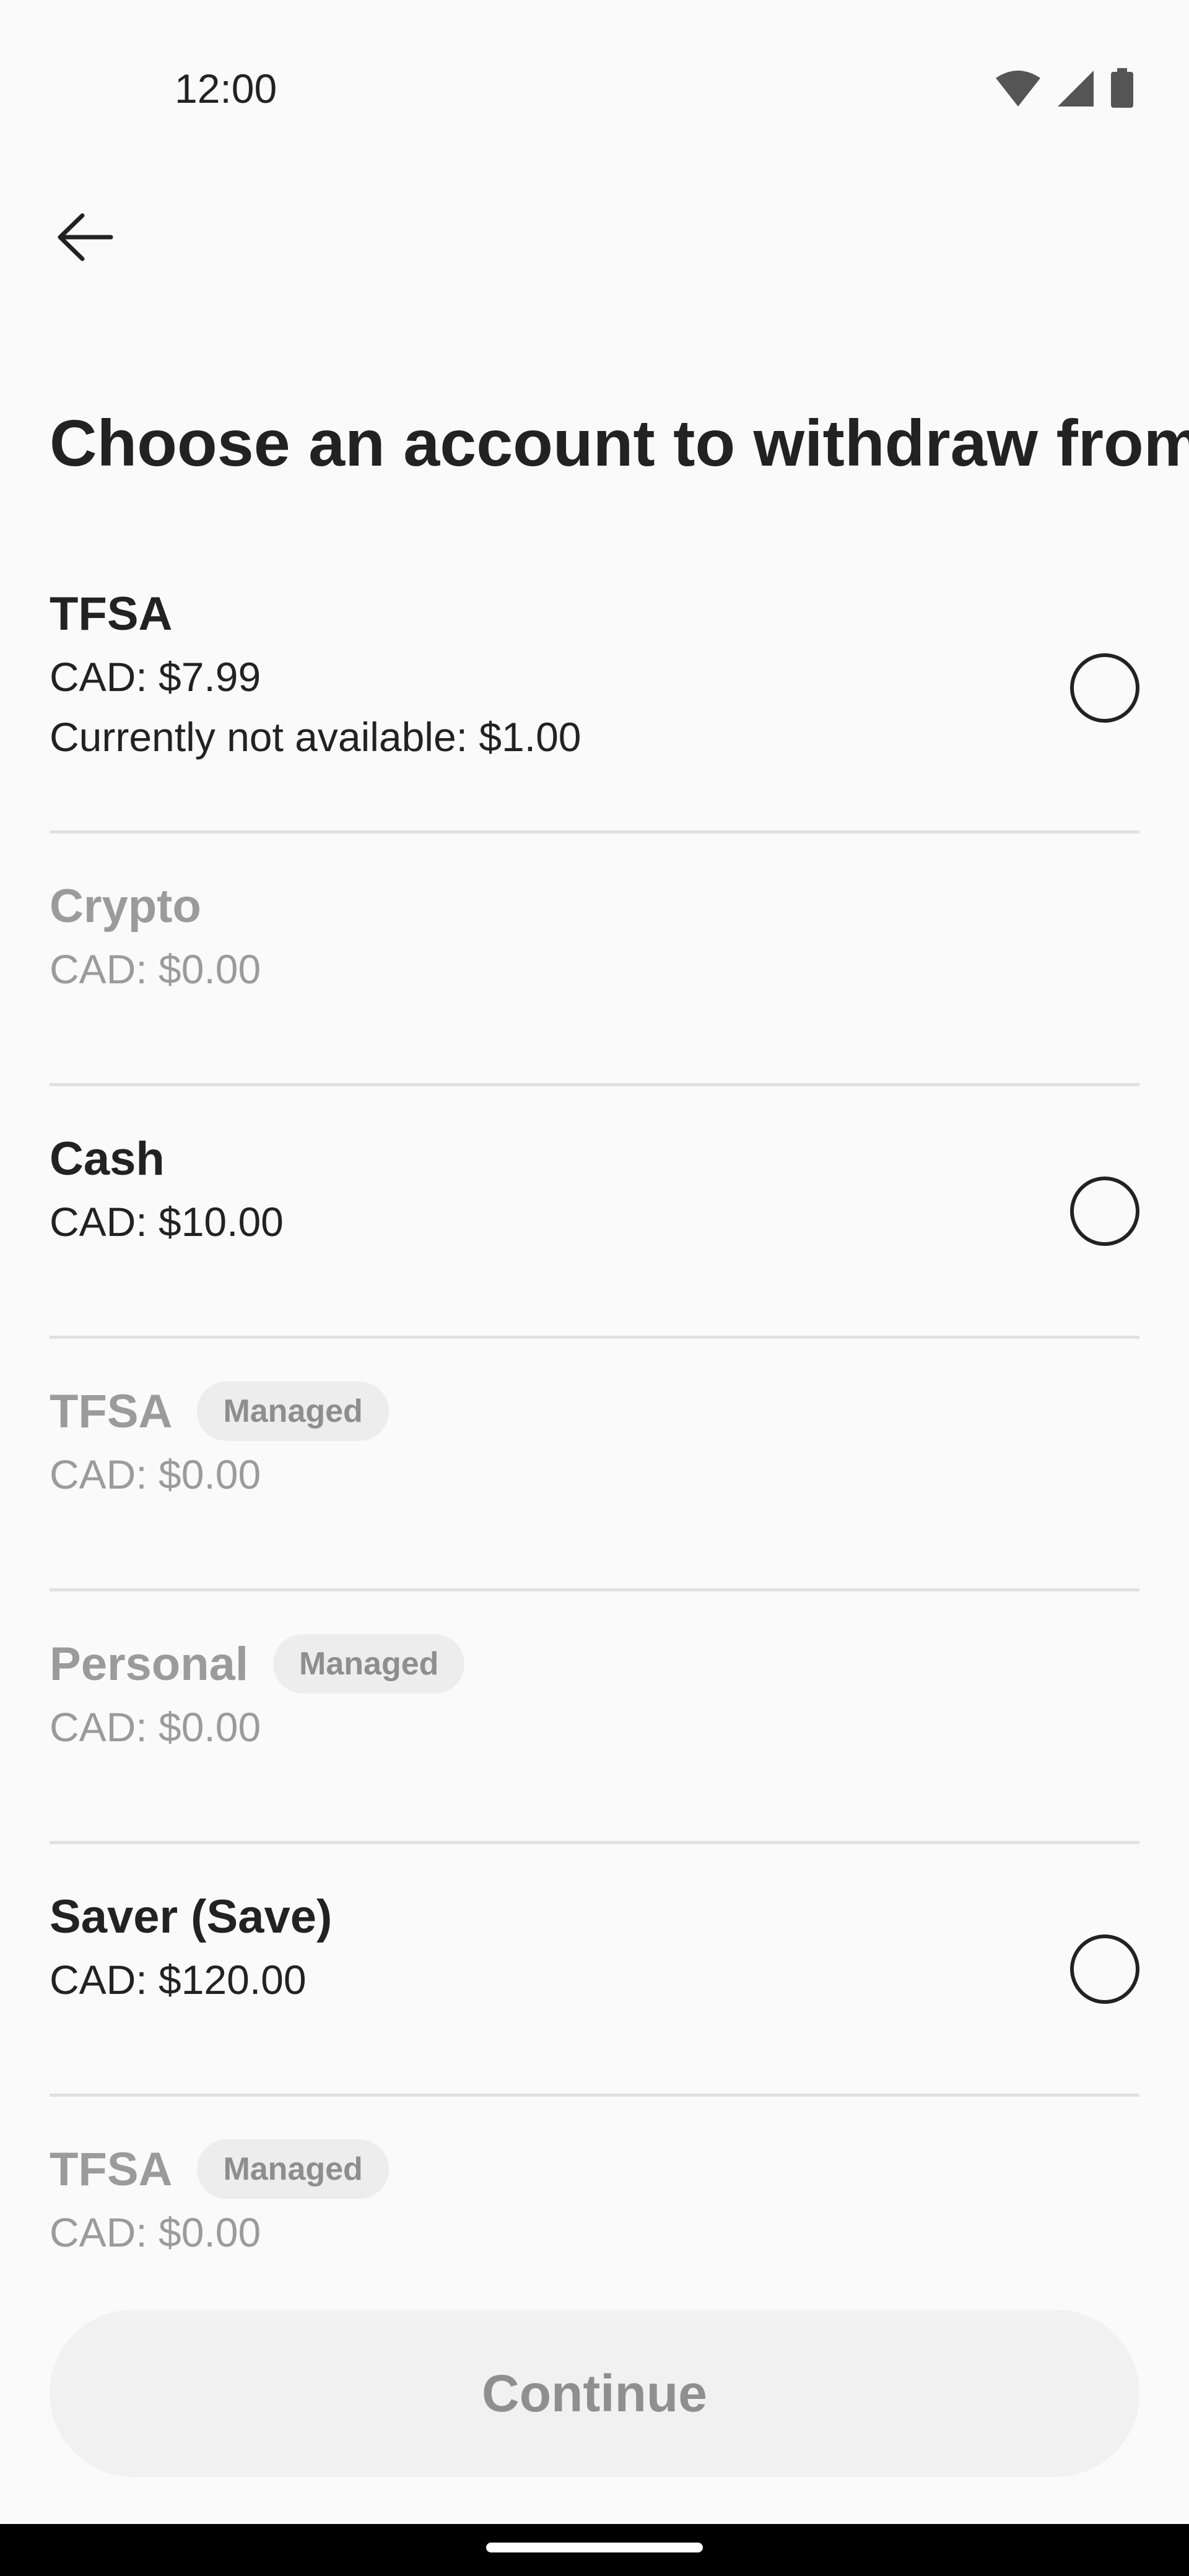 This screenshot has width=1189, height=2576. I want to click on home-handle, so click(594, 2547).